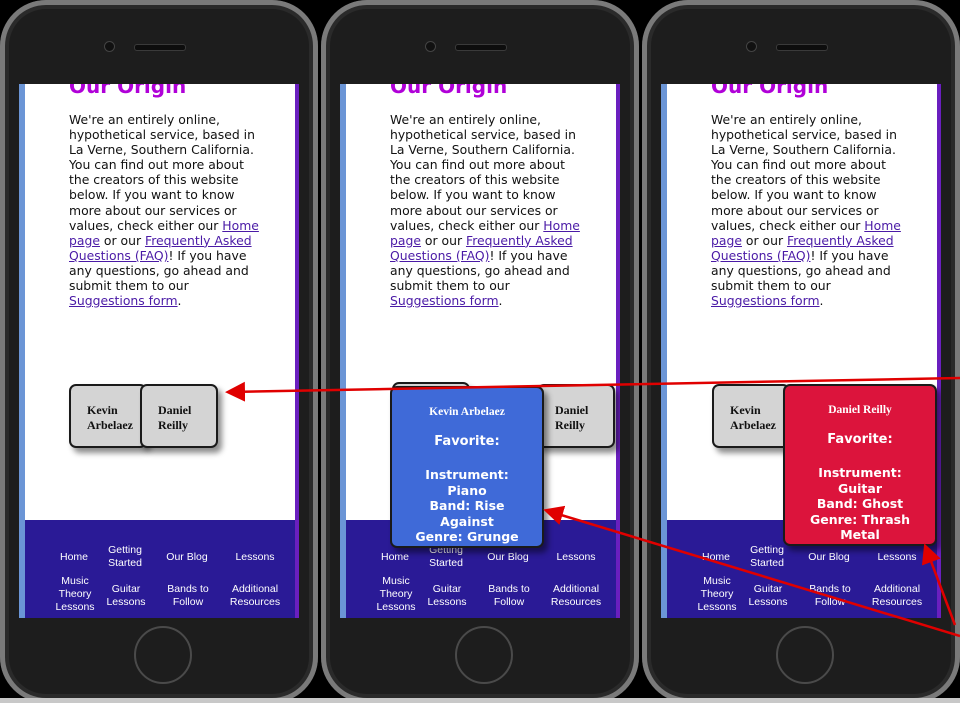 This screenshot has width=960, height=703. Describe the element at coordinates (751, 571) in the screenshot. I see `arrow-to-kevin-popup` at that location.